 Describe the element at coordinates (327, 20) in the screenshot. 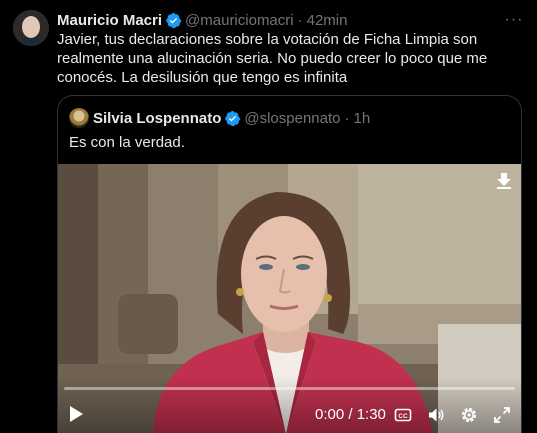

I see `tweet-time: 42min` at that location.